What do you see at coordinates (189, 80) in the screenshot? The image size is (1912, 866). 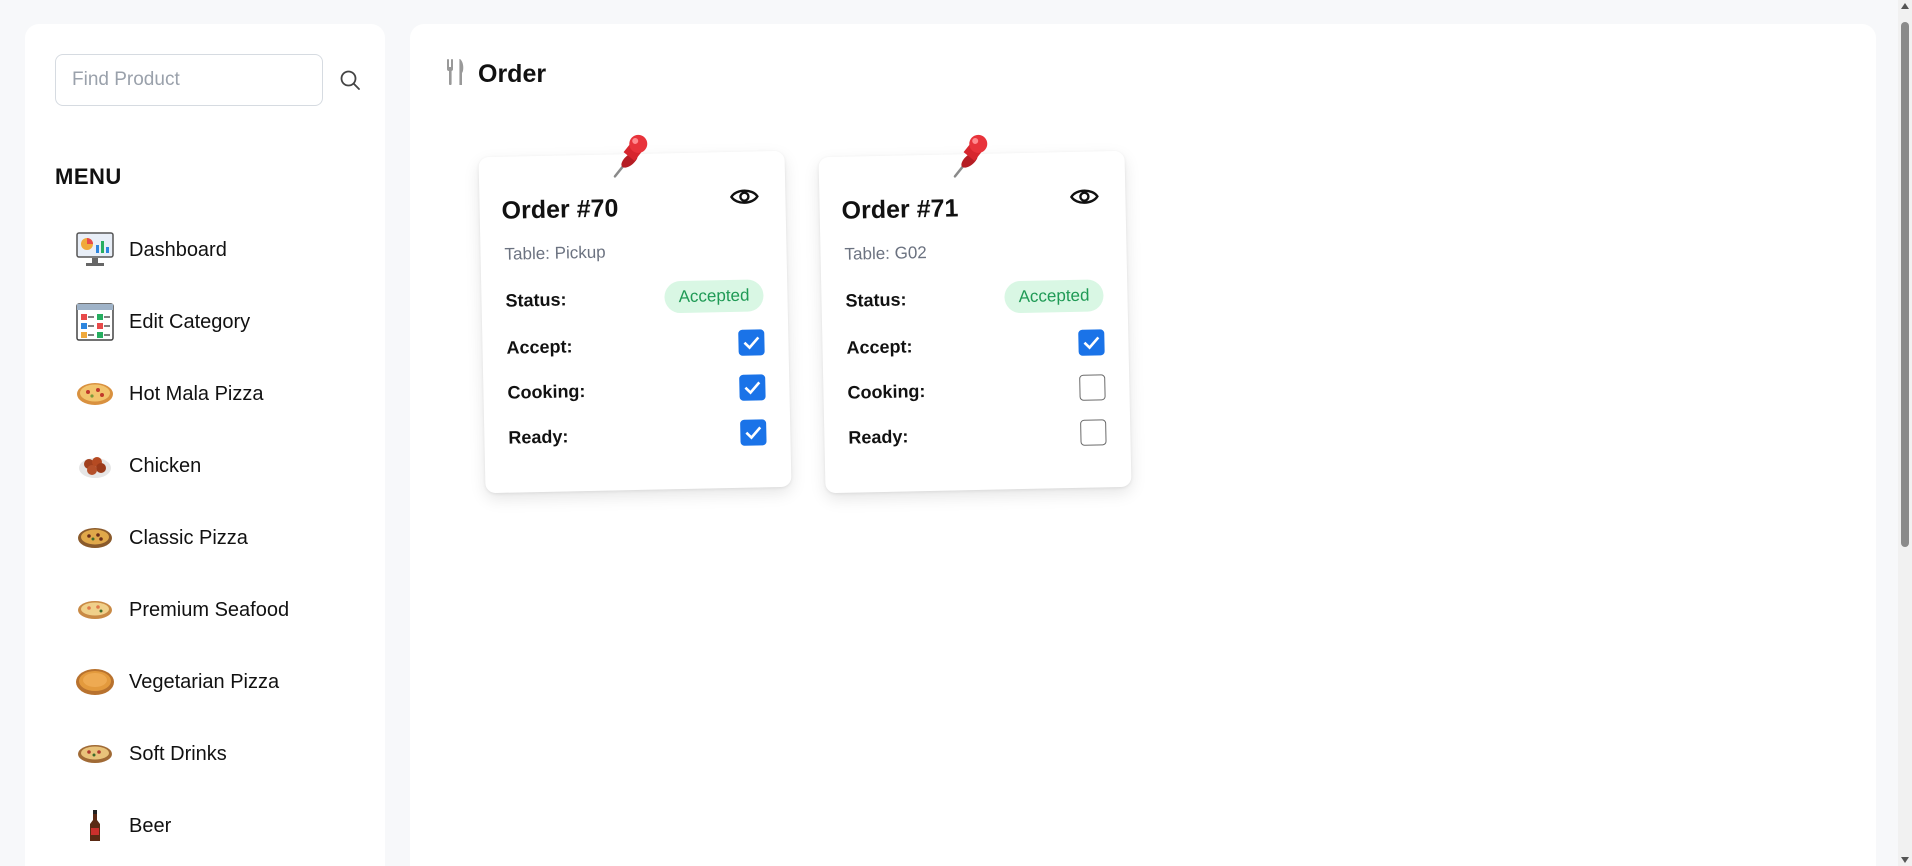 I see `search-input` at bounding box center [189, 80].